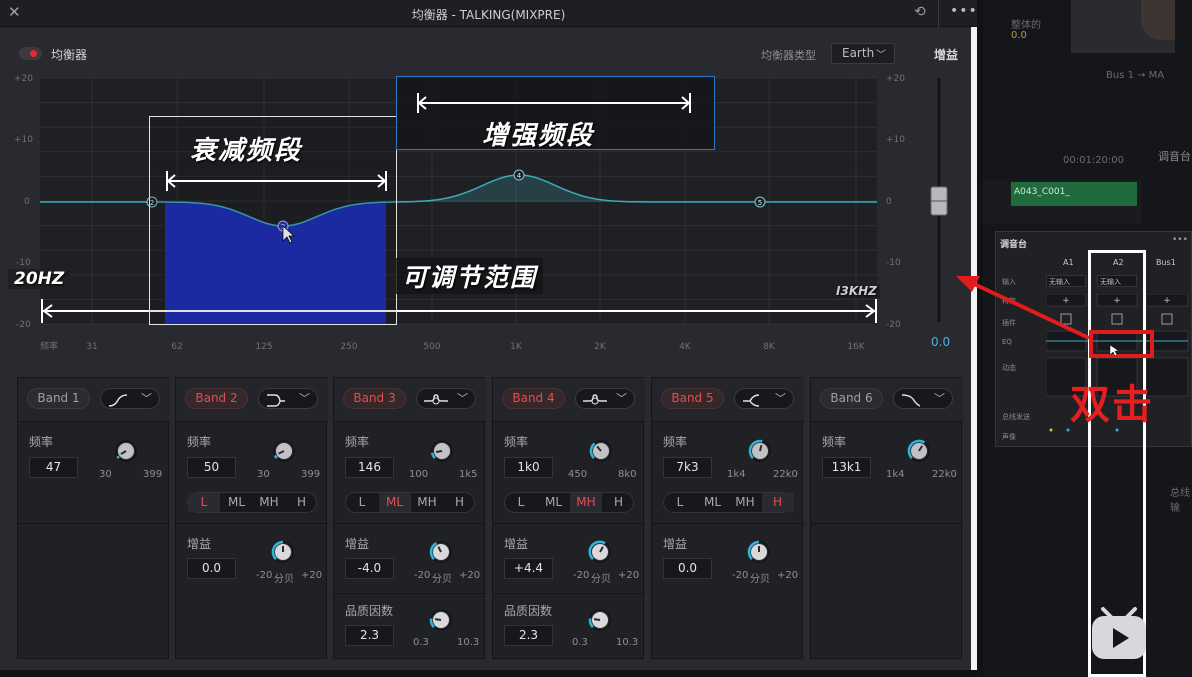 The image size is (1192, 677). Describe the element at coordinates (1023, 308) in the screenshot. I see `callout-arrow` at that location.